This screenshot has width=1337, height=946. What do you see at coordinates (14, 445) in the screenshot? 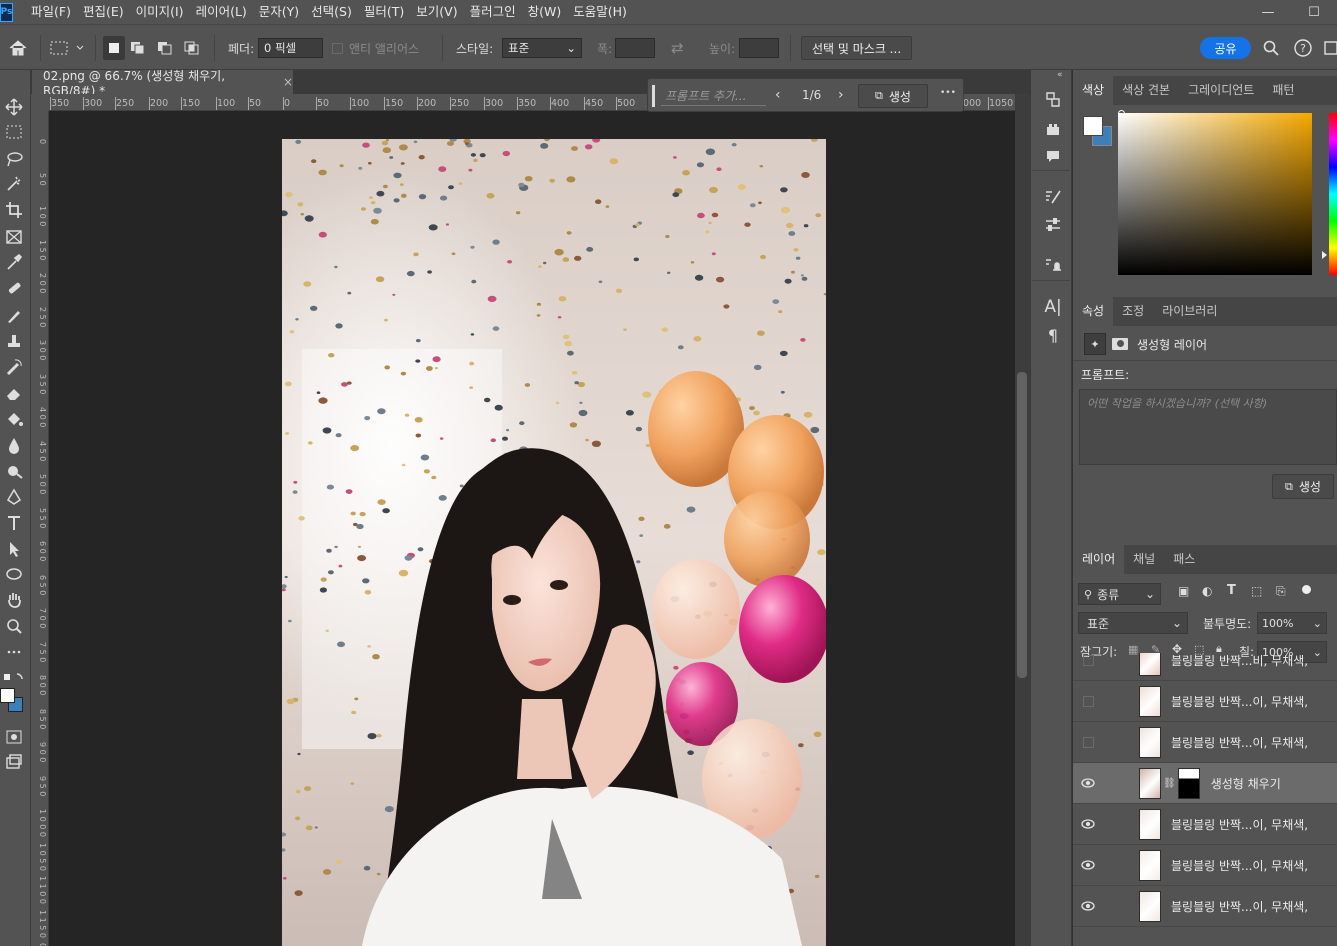
I see `blur-tool-icon` at bounding box center [14, 445].